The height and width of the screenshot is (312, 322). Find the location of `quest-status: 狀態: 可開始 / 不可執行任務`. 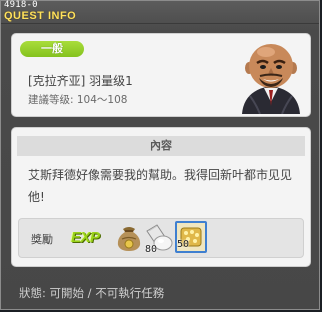

quest-status: 狀態: 可開始 / 不可執行任務 is located at coordinates (92, 293).